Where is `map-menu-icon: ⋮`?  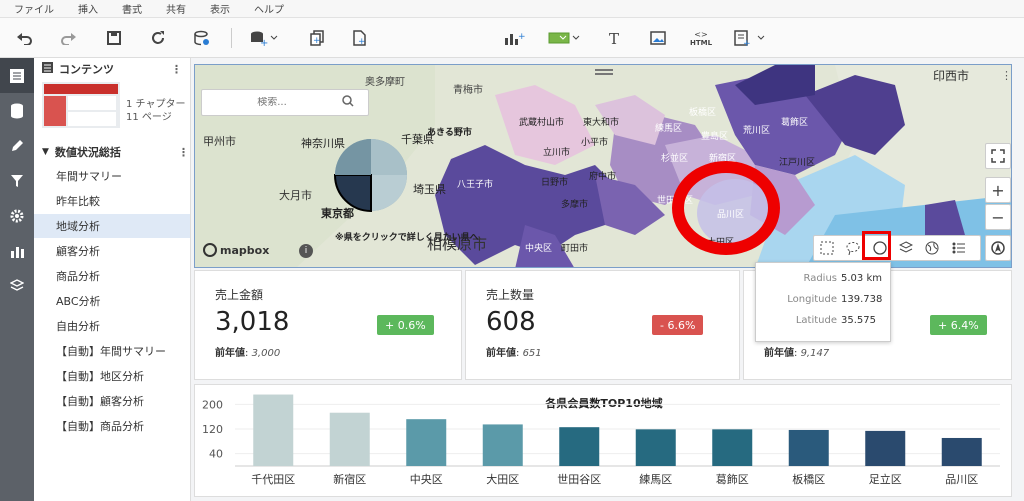 map-menu-icon: ⋮ is located at coordinates (1006, 75).